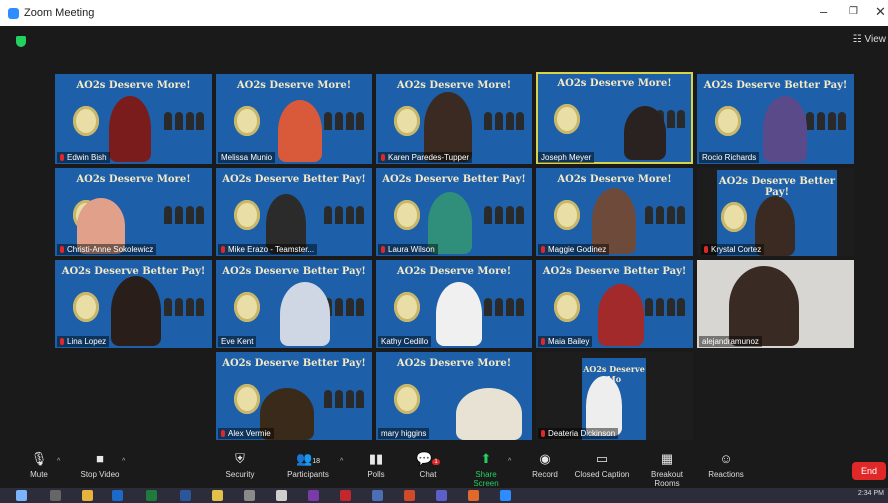 This screenshot has width=888, height=503. Describe the element at coordinates (345, 495) in the screenshot. I see `acrobat-icon` at that location.